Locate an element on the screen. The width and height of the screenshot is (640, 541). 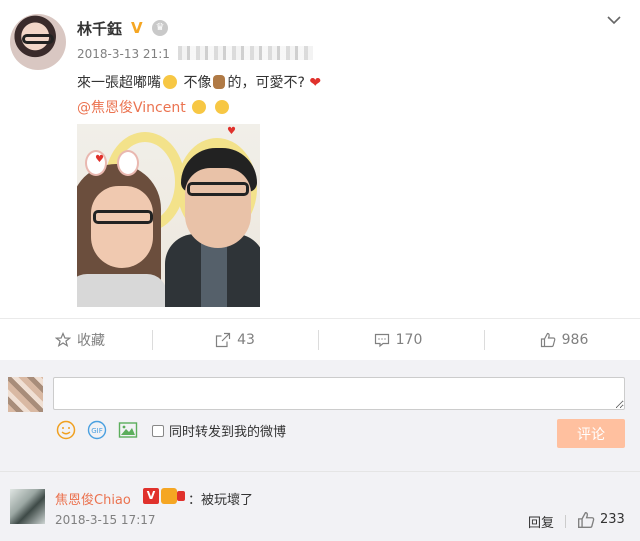
post-mention: @焦恩俊Vincent is located at coordinates (154, 107).